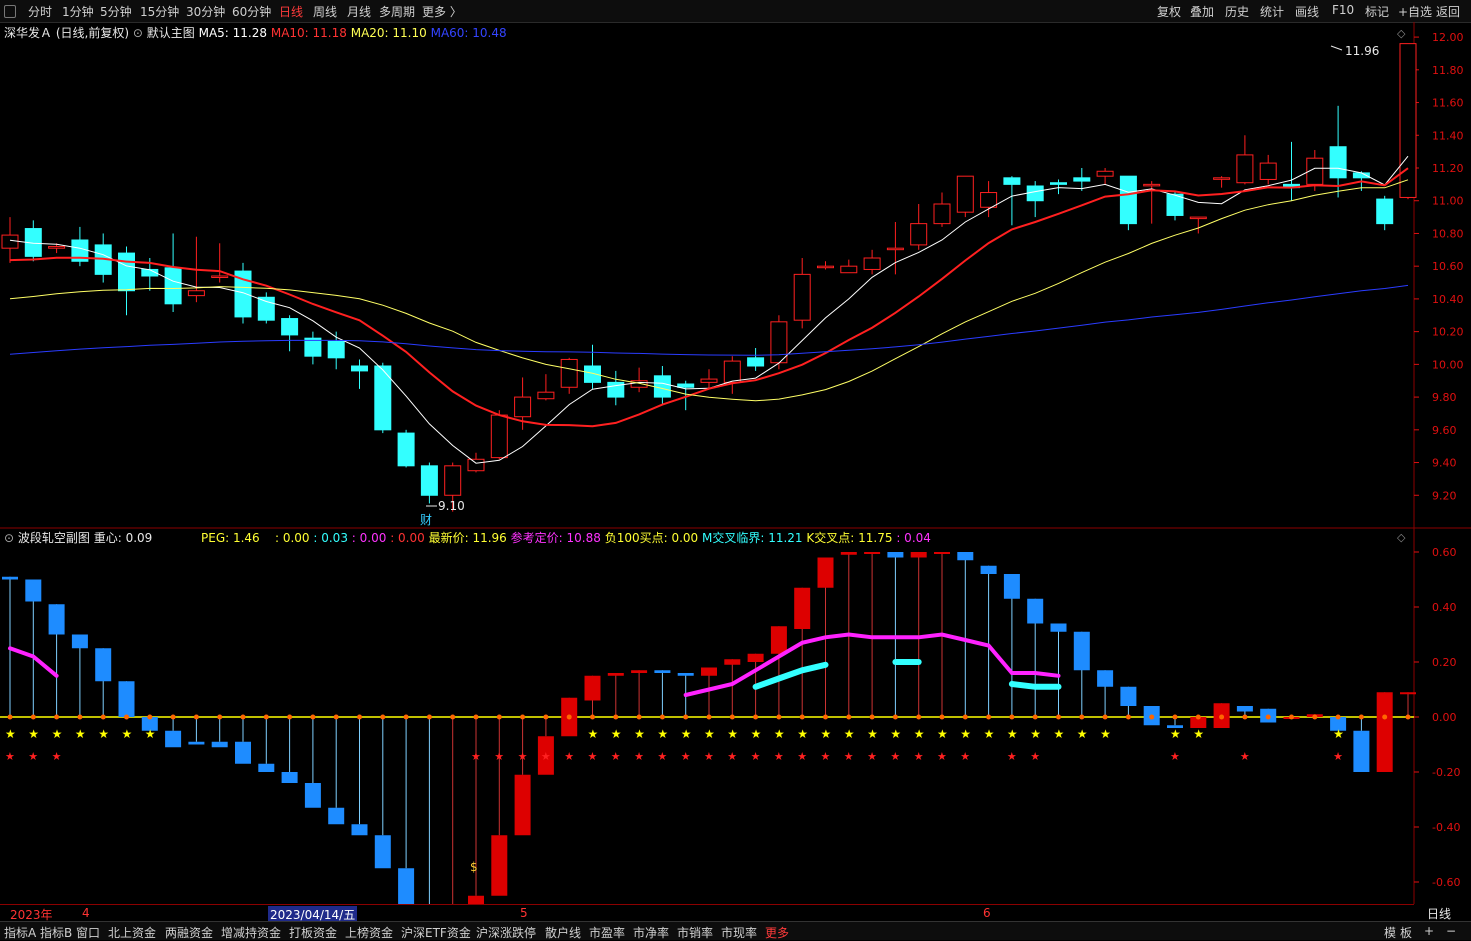  I want to click on period-tab-8: 月线, so click(359, 11).